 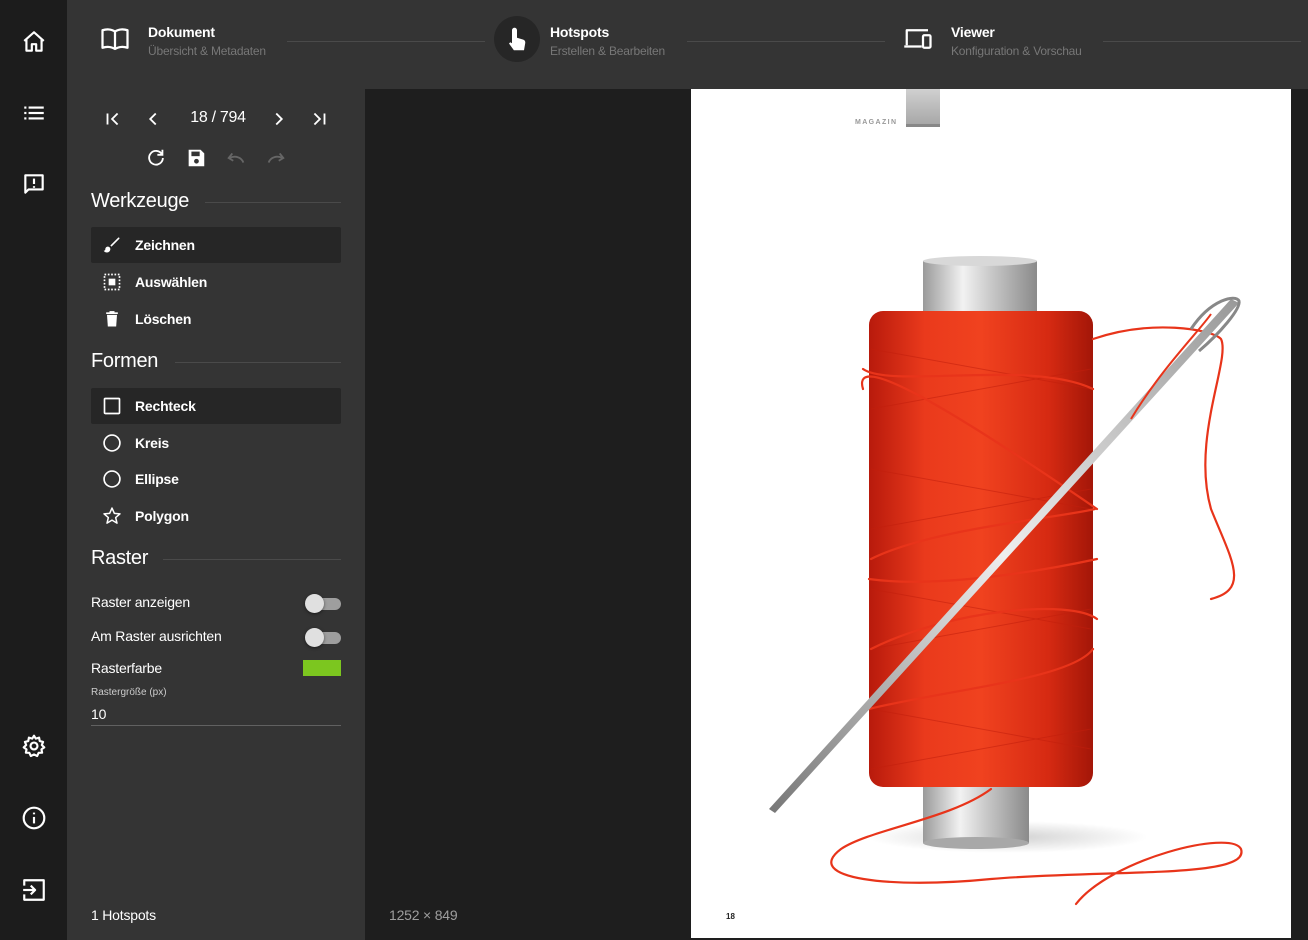 I want to click on refresh-icon, so click(x=156, y=158).